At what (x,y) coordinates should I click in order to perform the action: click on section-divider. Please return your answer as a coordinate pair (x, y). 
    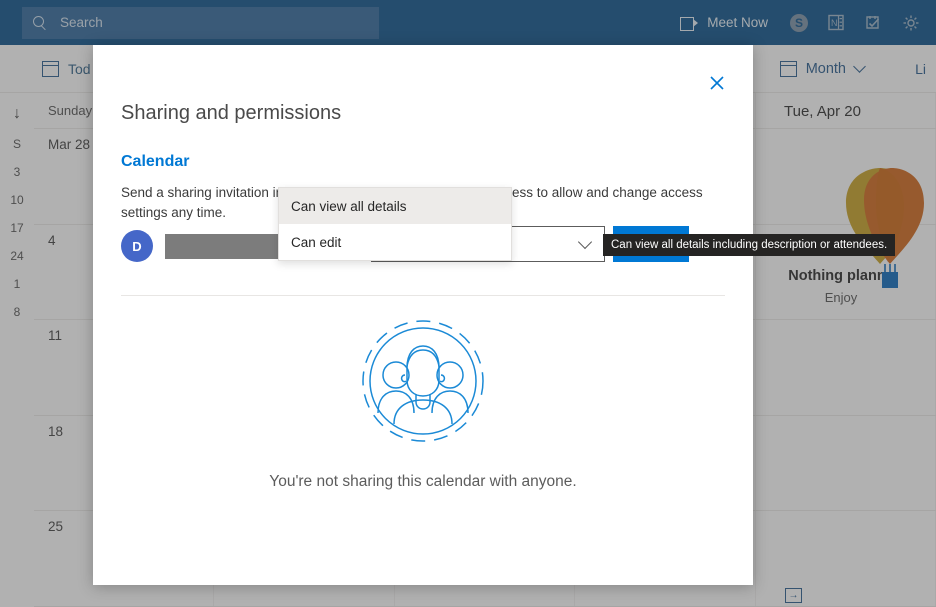
    Looking at the image, I should click on (423, 295).